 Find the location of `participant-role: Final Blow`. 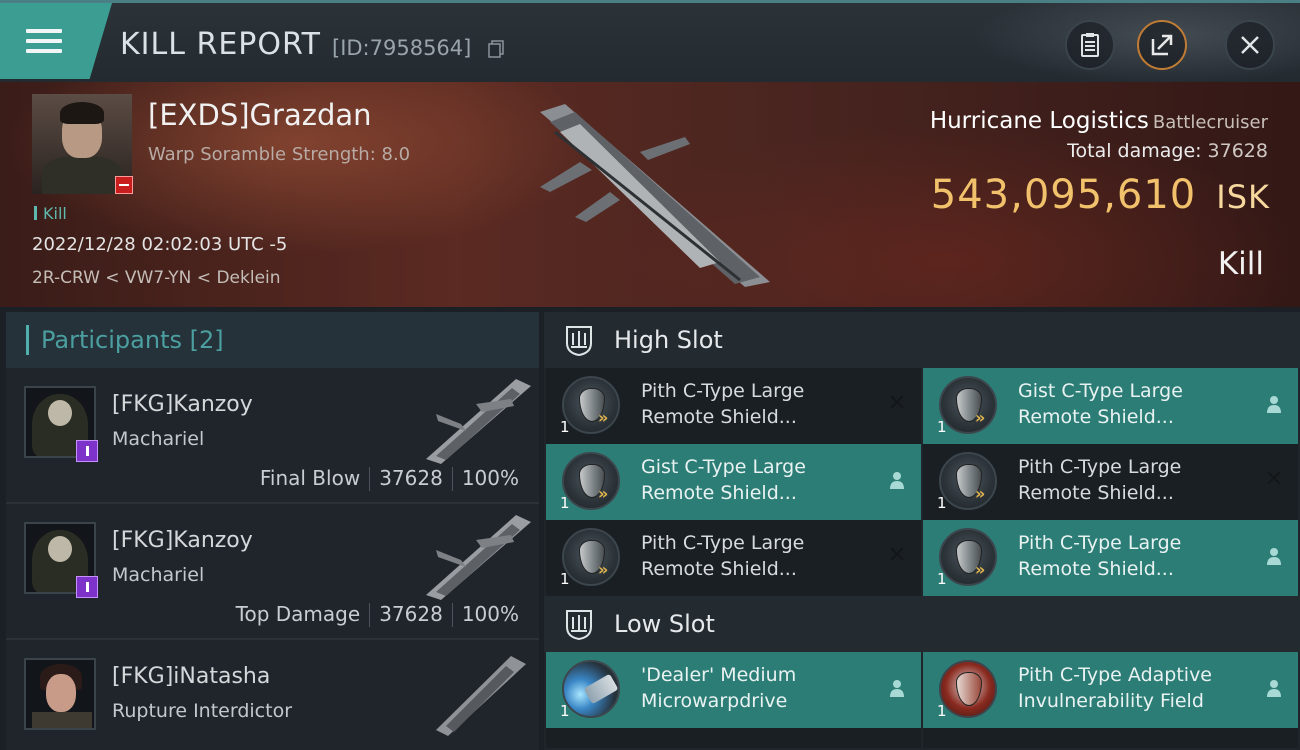

participant-role: Final Blow is located at coordinates (310, 478).